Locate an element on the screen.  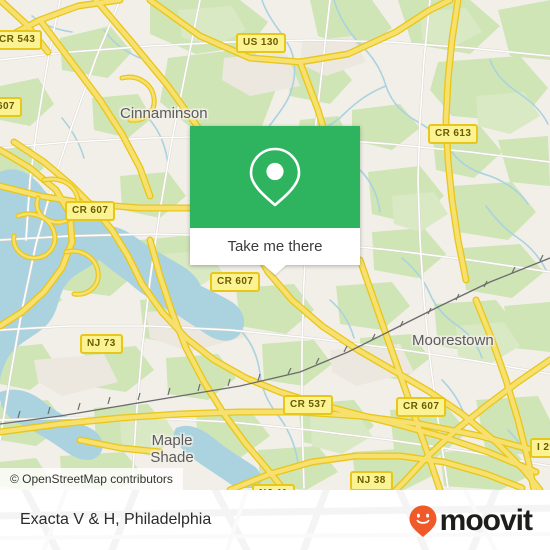
road-shield-cr-543: CR 543 is located at coordinates (21, 40).